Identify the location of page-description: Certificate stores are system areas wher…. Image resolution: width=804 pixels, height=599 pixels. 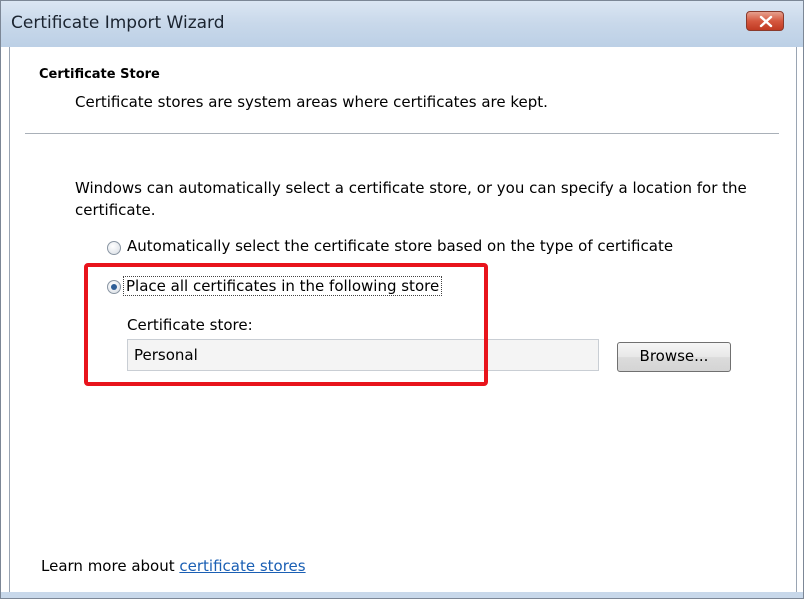
(311, 102).